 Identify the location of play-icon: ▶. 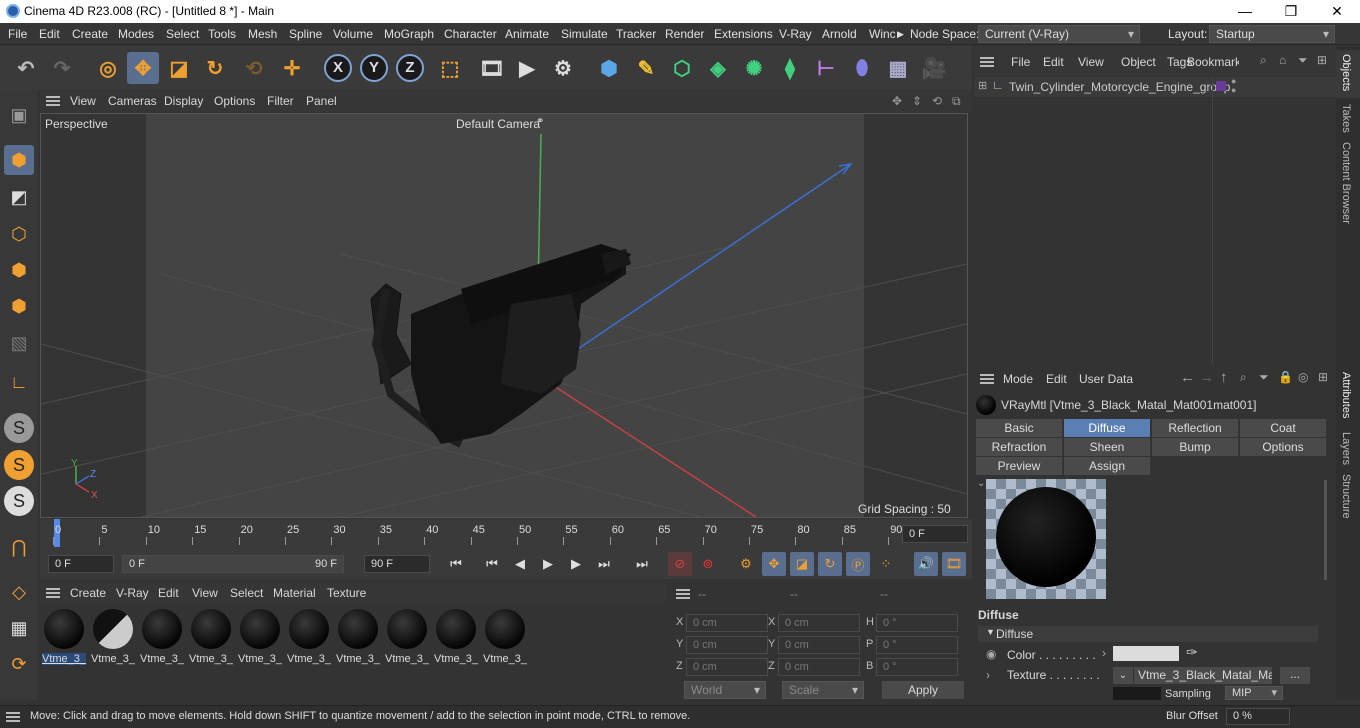
(548, 564).